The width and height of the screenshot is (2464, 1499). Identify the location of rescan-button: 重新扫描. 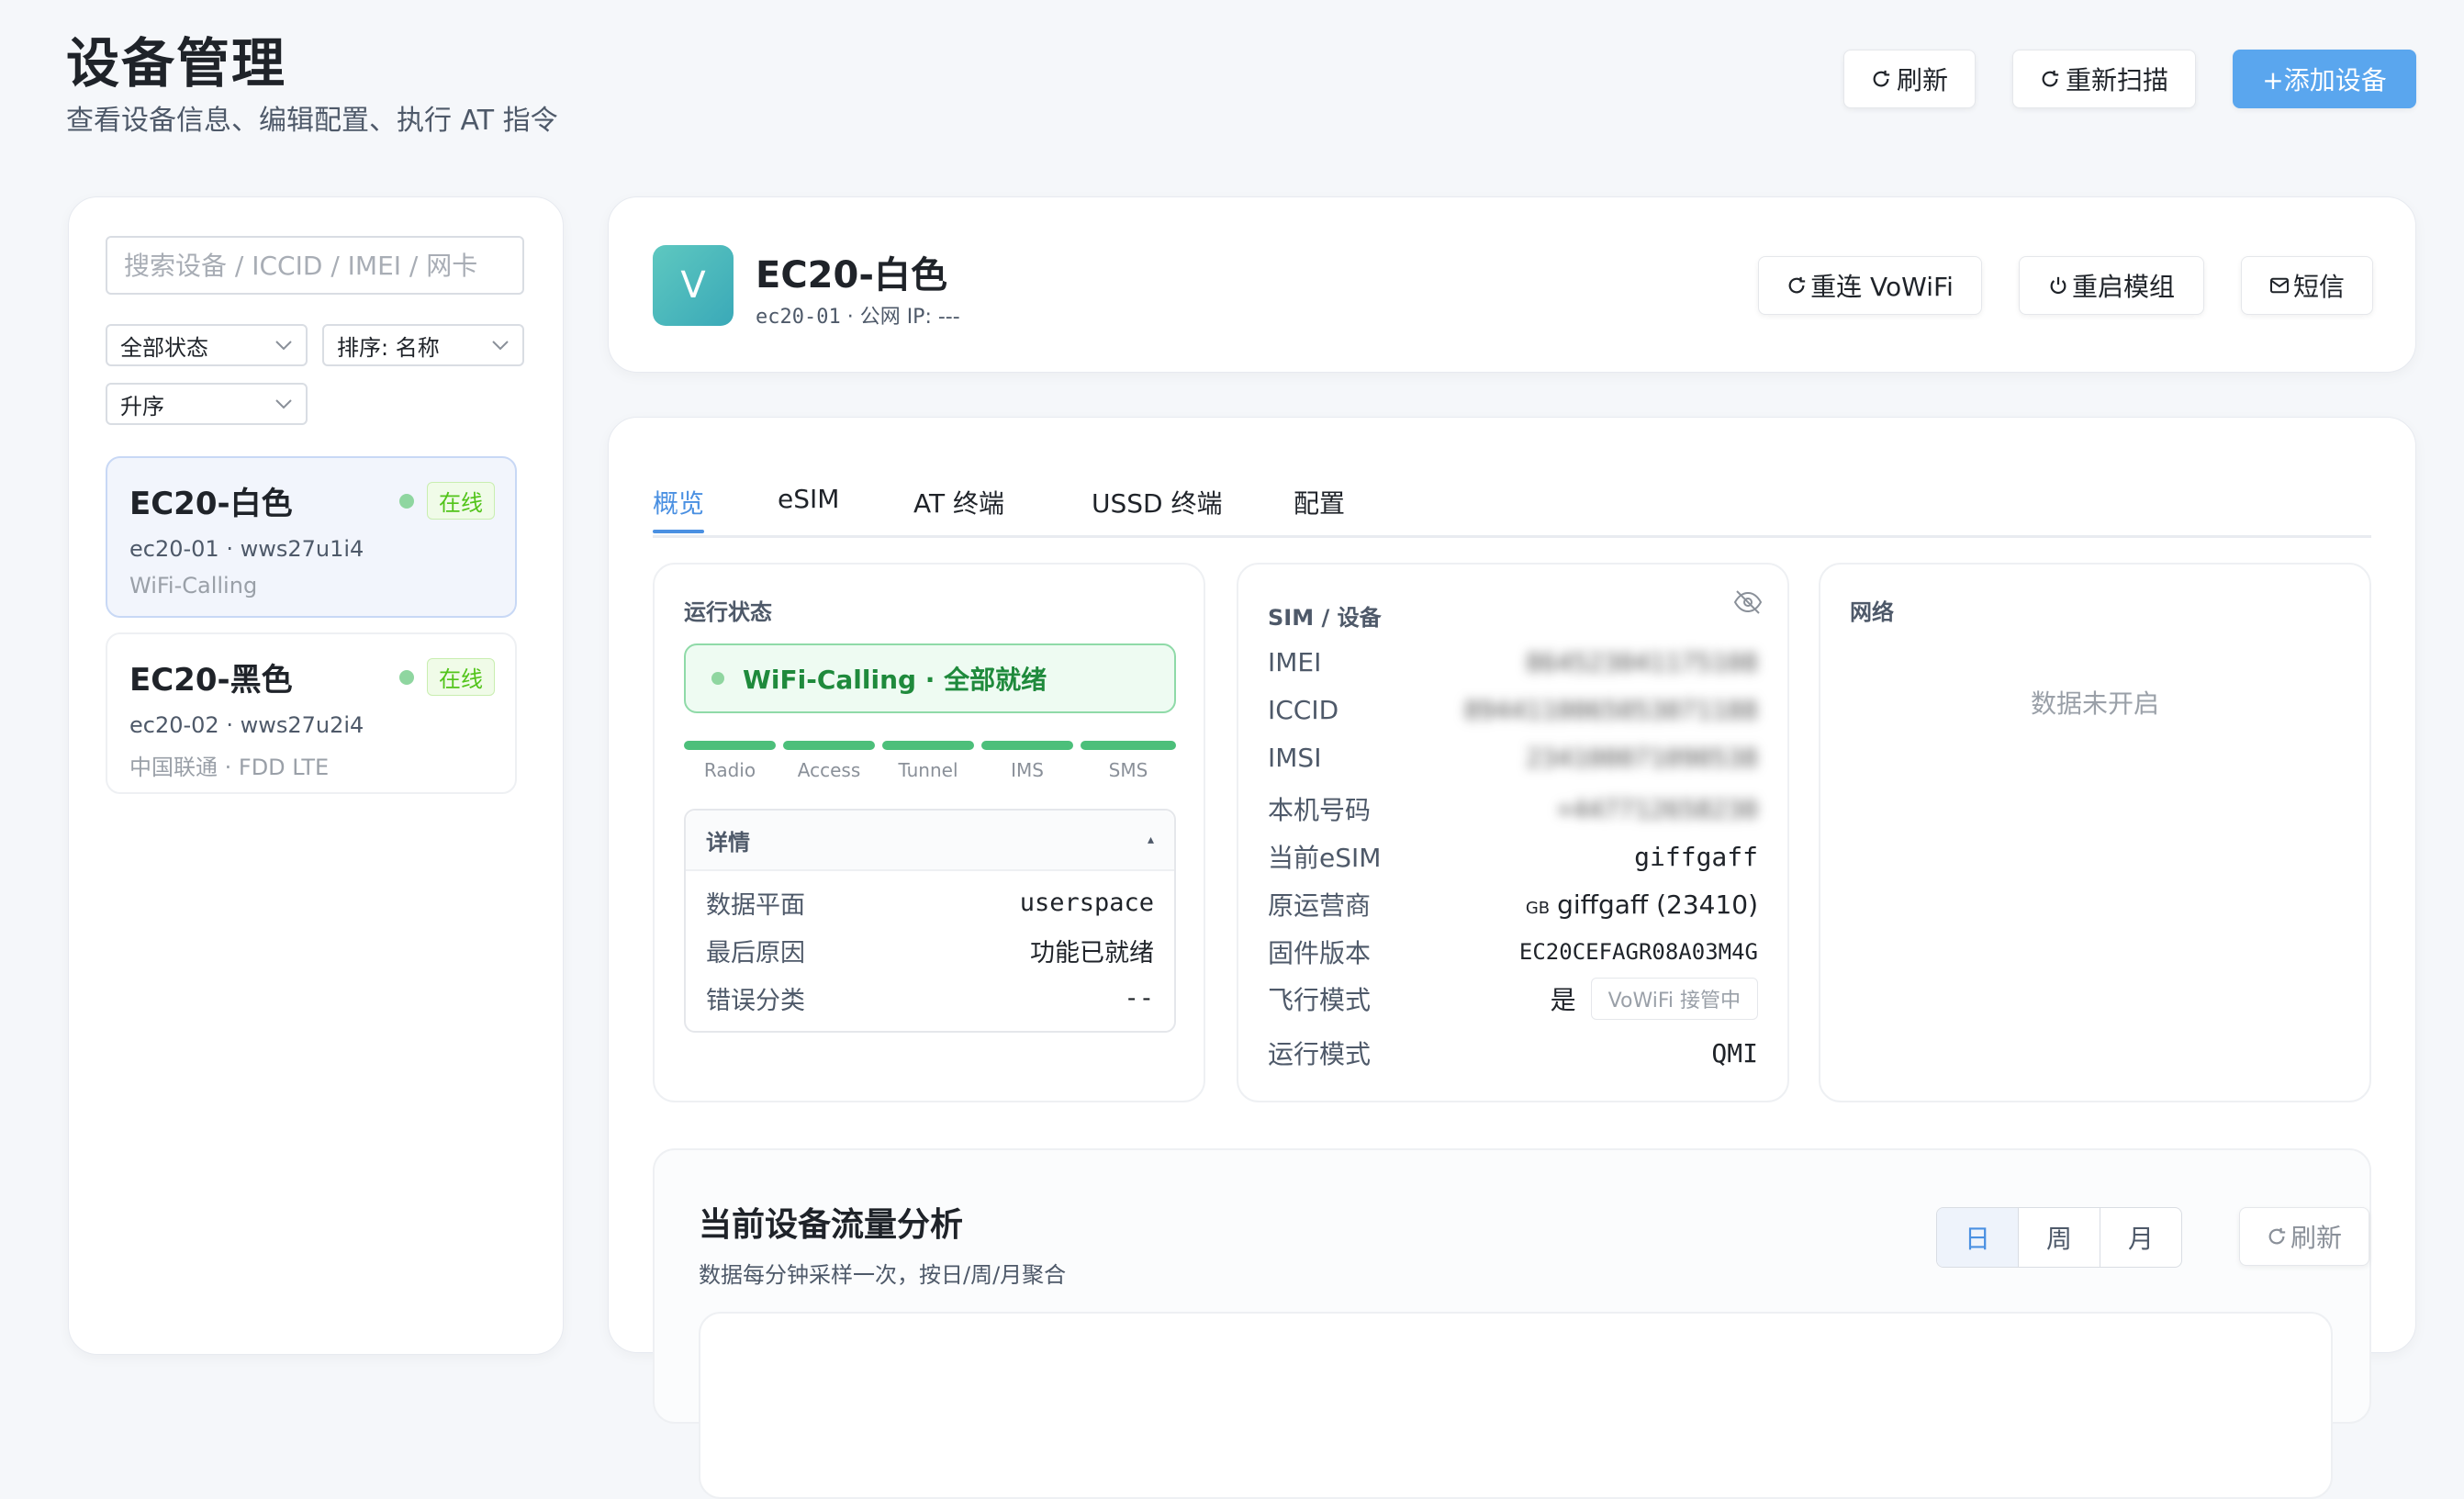
(2104, 79).